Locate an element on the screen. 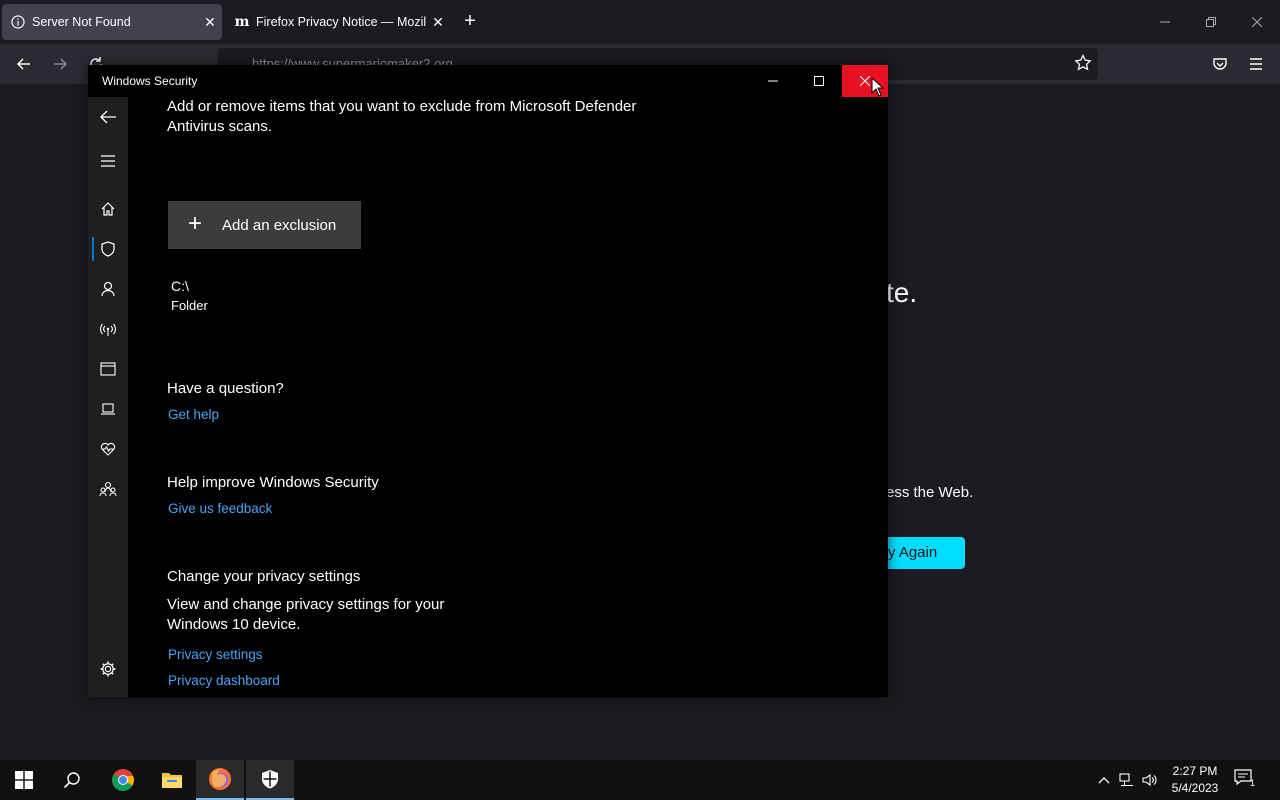 The image size is (1280, 800). add-exclusion-label: Add an exclusion is located at coordinates (279, 225).